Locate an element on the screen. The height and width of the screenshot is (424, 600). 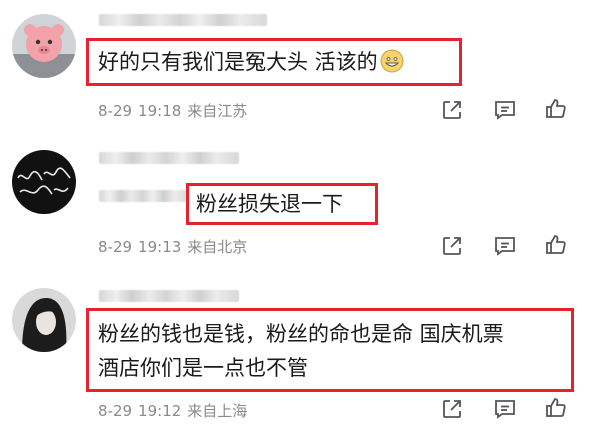
comment-body-line: 酒店你们是一点也不管 is located at coordinates (203, 368).